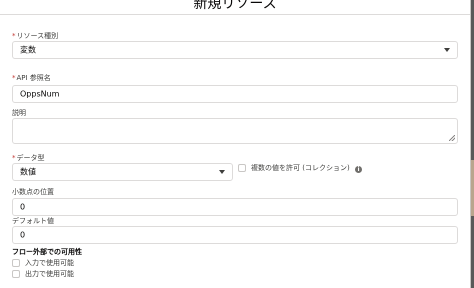  Describe the element at coordinates (23, 207) in the screenshot. I see `decimal-places-value: 0` at that location.